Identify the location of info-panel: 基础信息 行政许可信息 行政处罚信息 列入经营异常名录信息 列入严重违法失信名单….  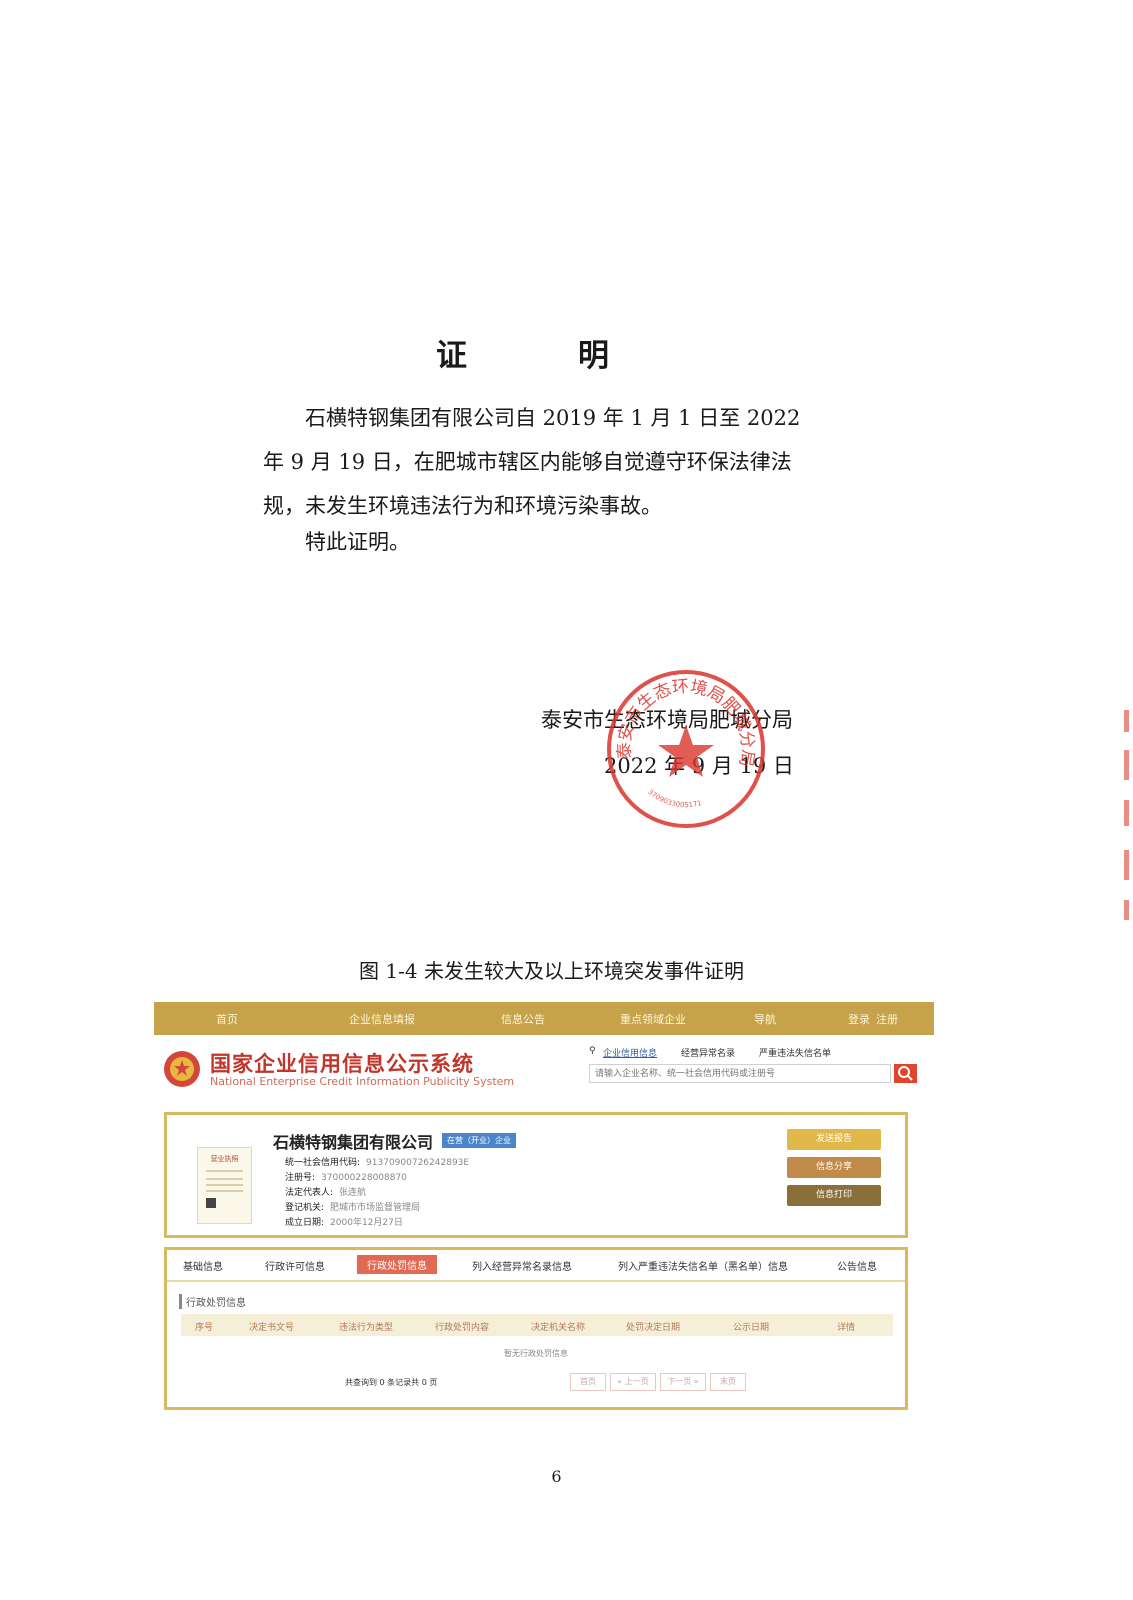
(536, 1328).